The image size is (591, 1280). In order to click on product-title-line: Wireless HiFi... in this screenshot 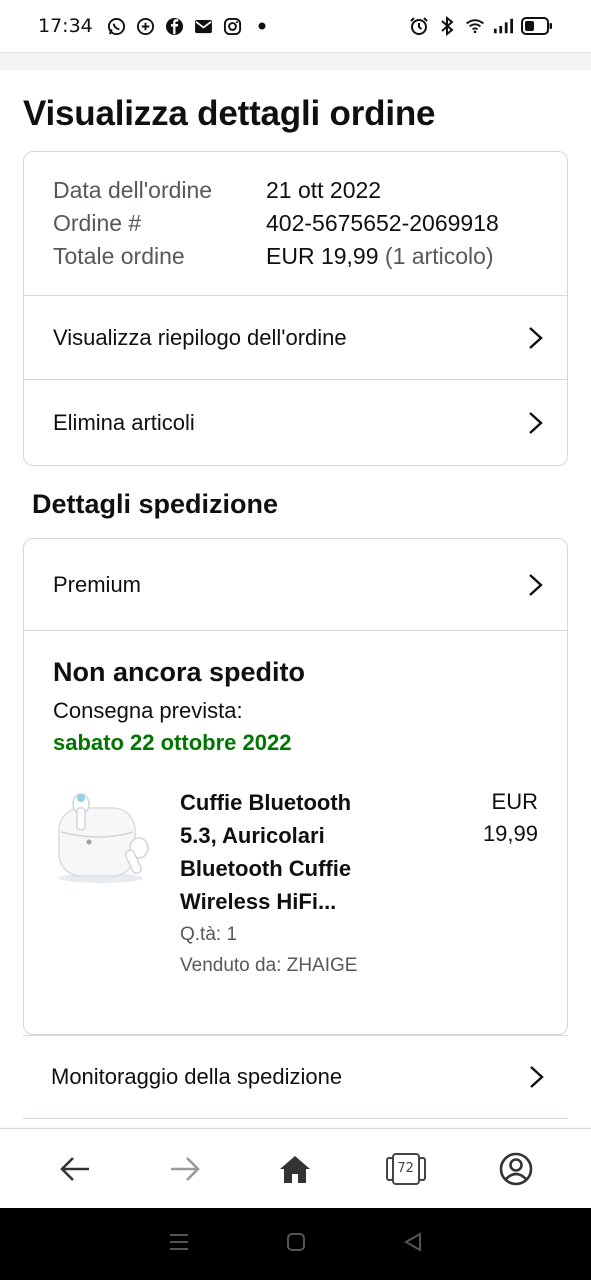, I will do `click(258, 901)`.